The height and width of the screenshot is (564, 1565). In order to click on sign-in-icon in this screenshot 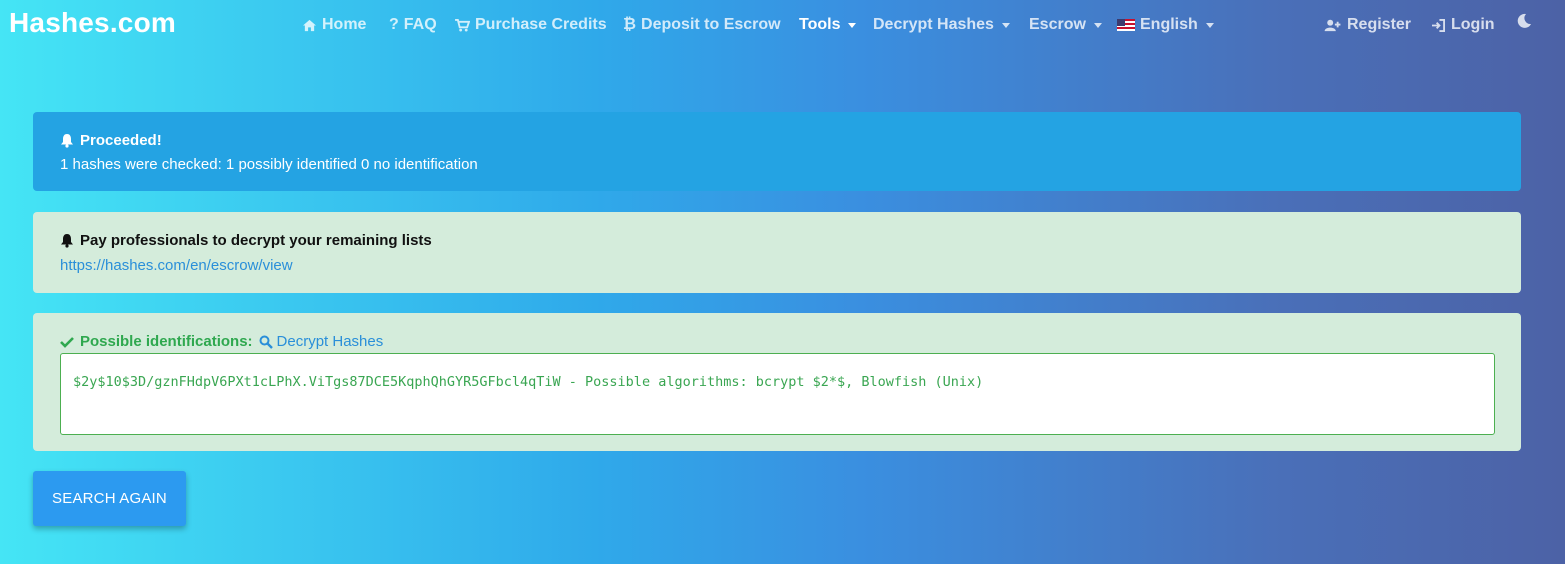, I will do `click(1438, 25)`.